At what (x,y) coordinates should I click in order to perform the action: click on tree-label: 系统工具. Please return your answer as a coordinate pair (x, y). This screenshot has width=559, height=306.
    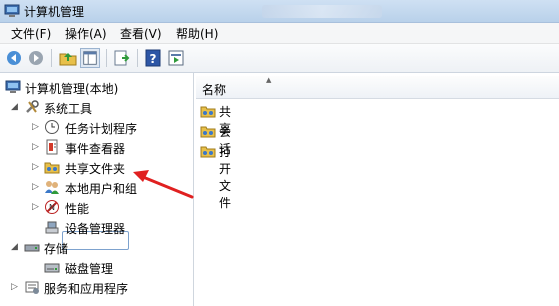
    Looking at the image, I should click on (68, 109).